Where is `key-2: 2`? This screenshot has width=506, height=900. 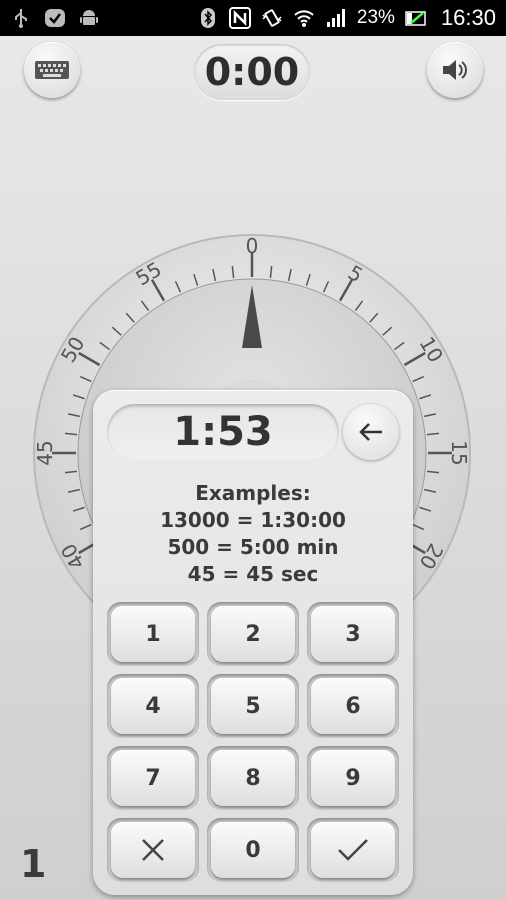
key-2: 2 is located at coordinates (253, 634).